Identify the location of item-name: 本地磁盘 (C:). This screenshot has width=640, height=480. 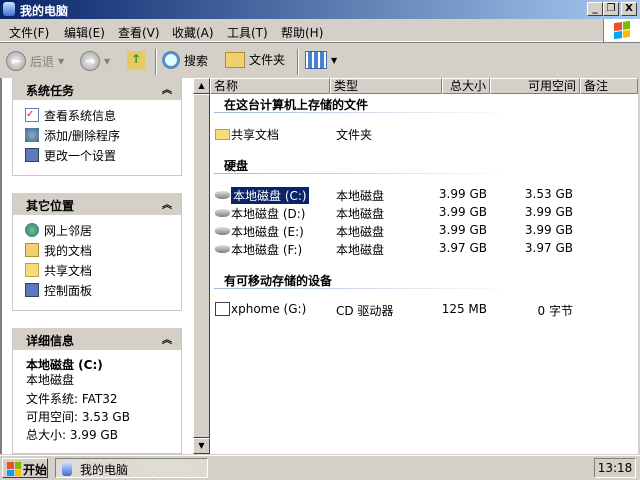
(270, 195).